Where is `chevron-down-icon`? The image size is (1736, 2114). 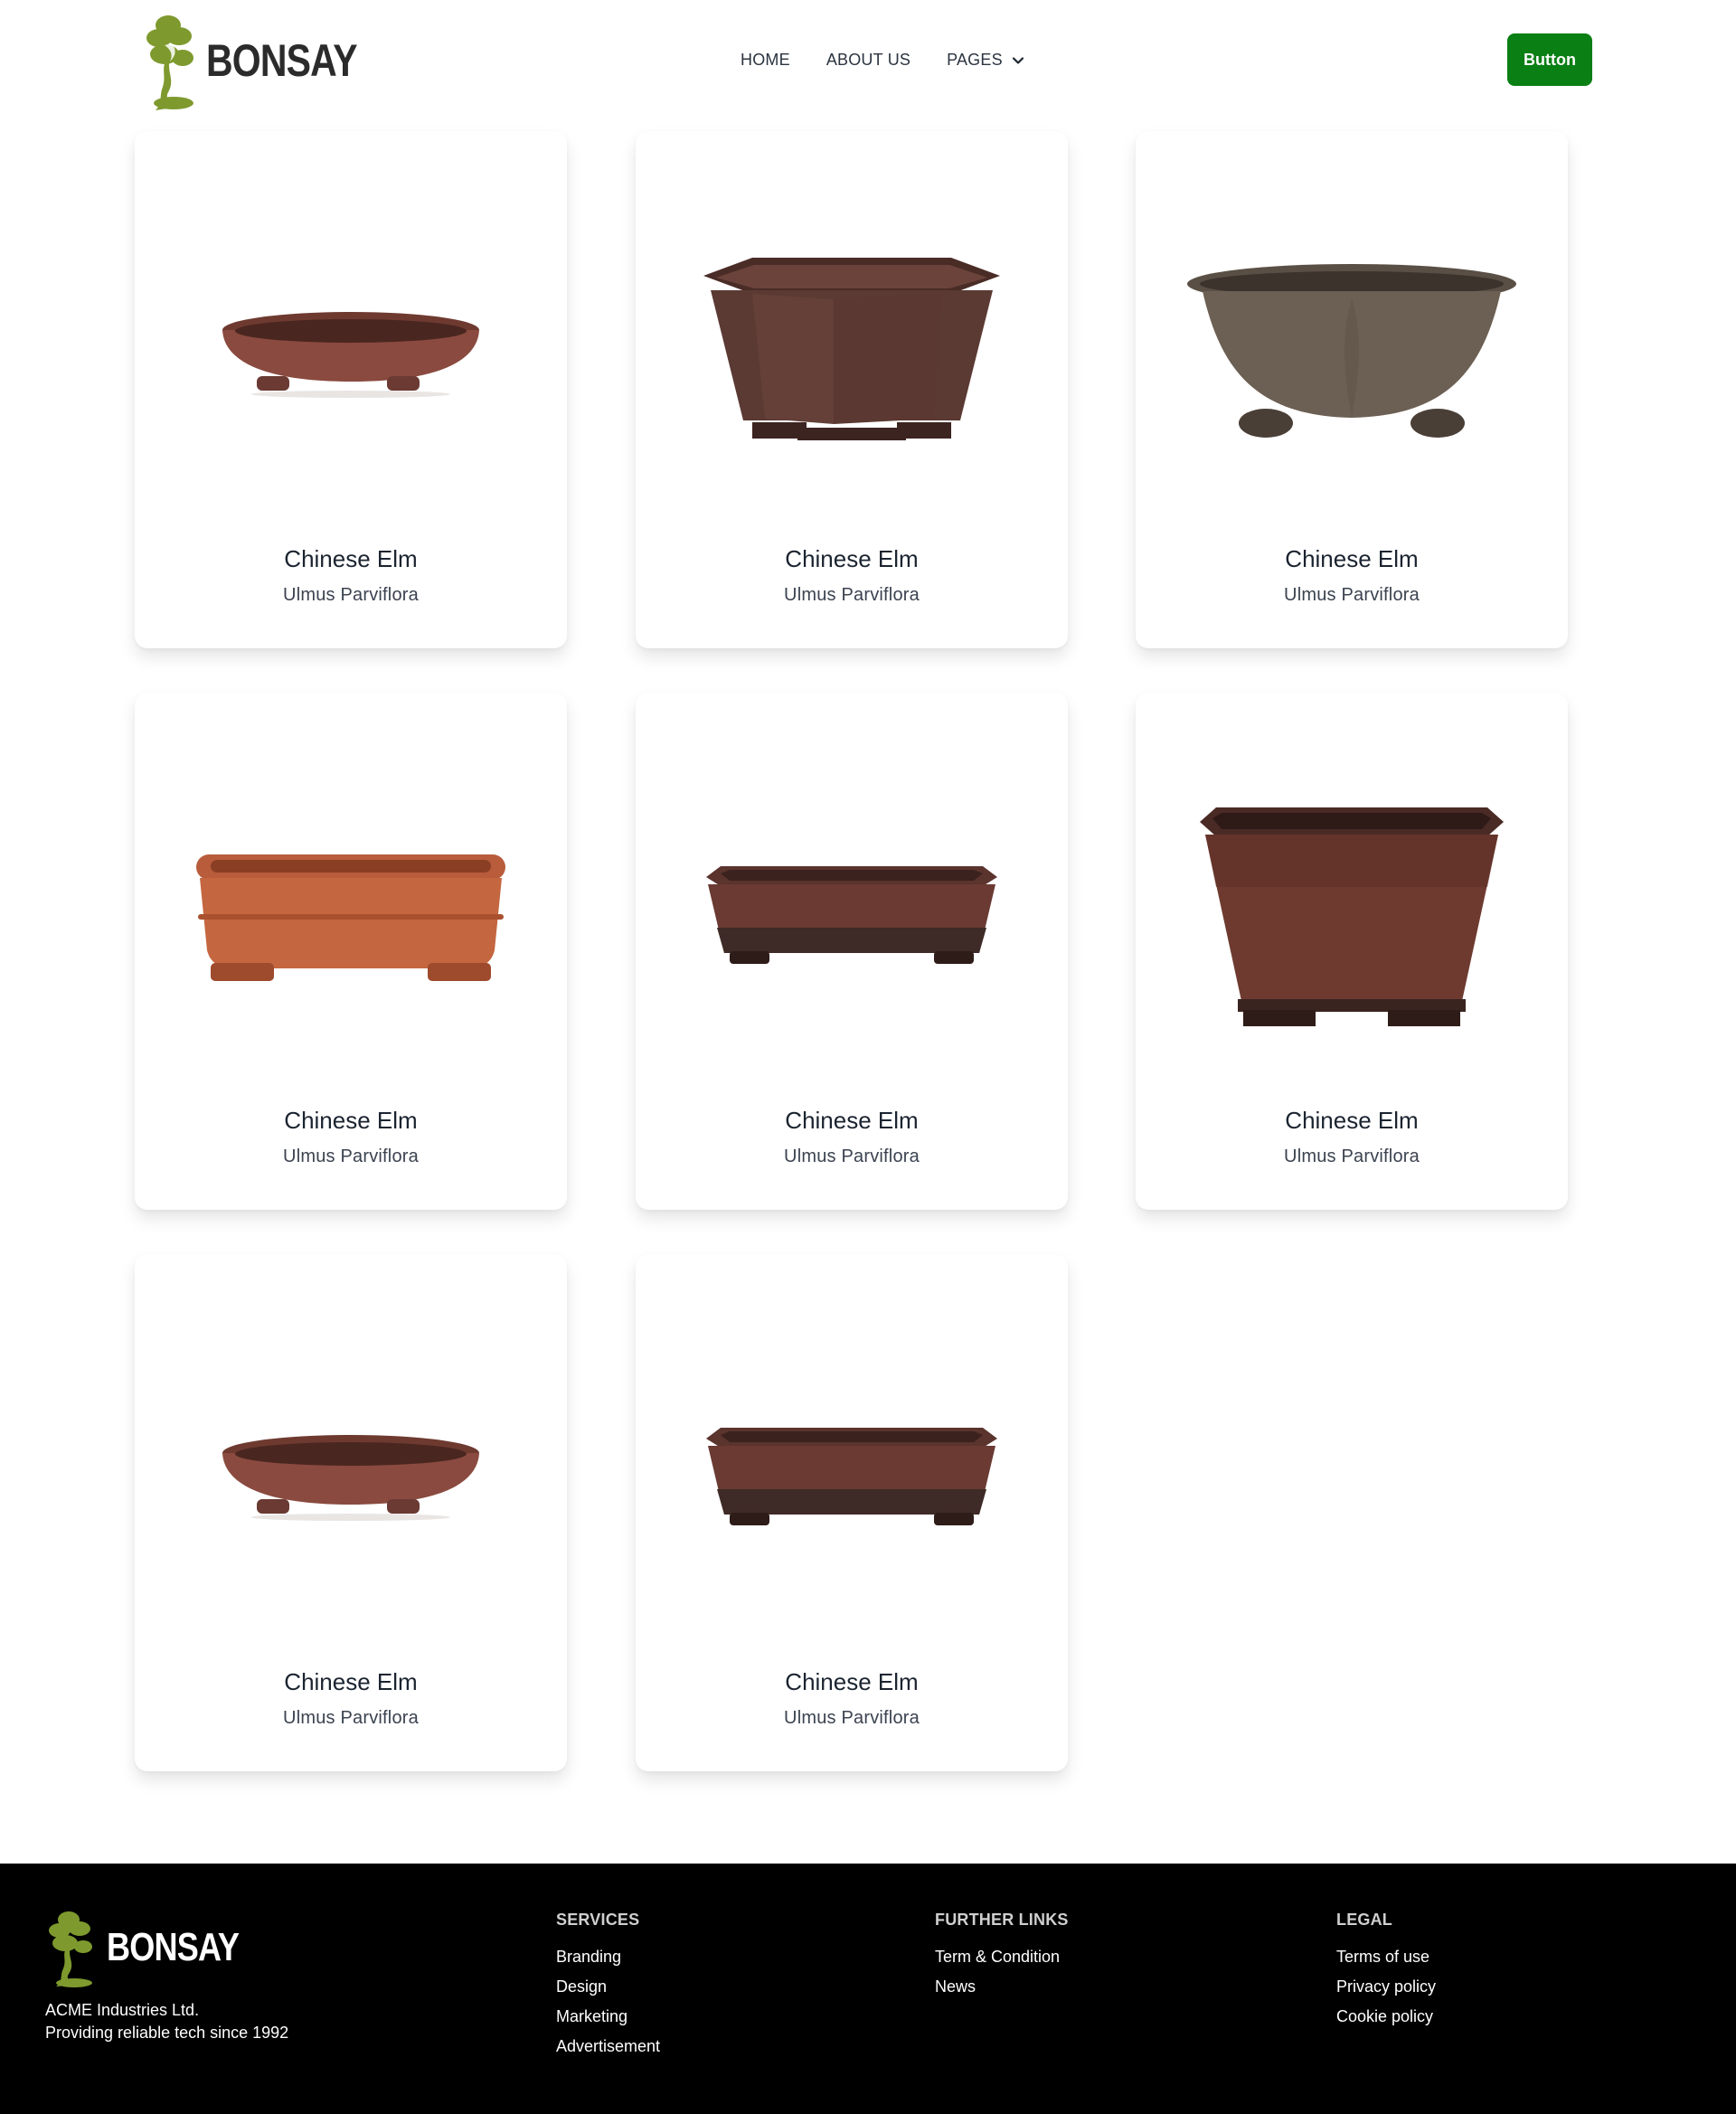 chevron-down-icon is located at coordinates (1018, 60).